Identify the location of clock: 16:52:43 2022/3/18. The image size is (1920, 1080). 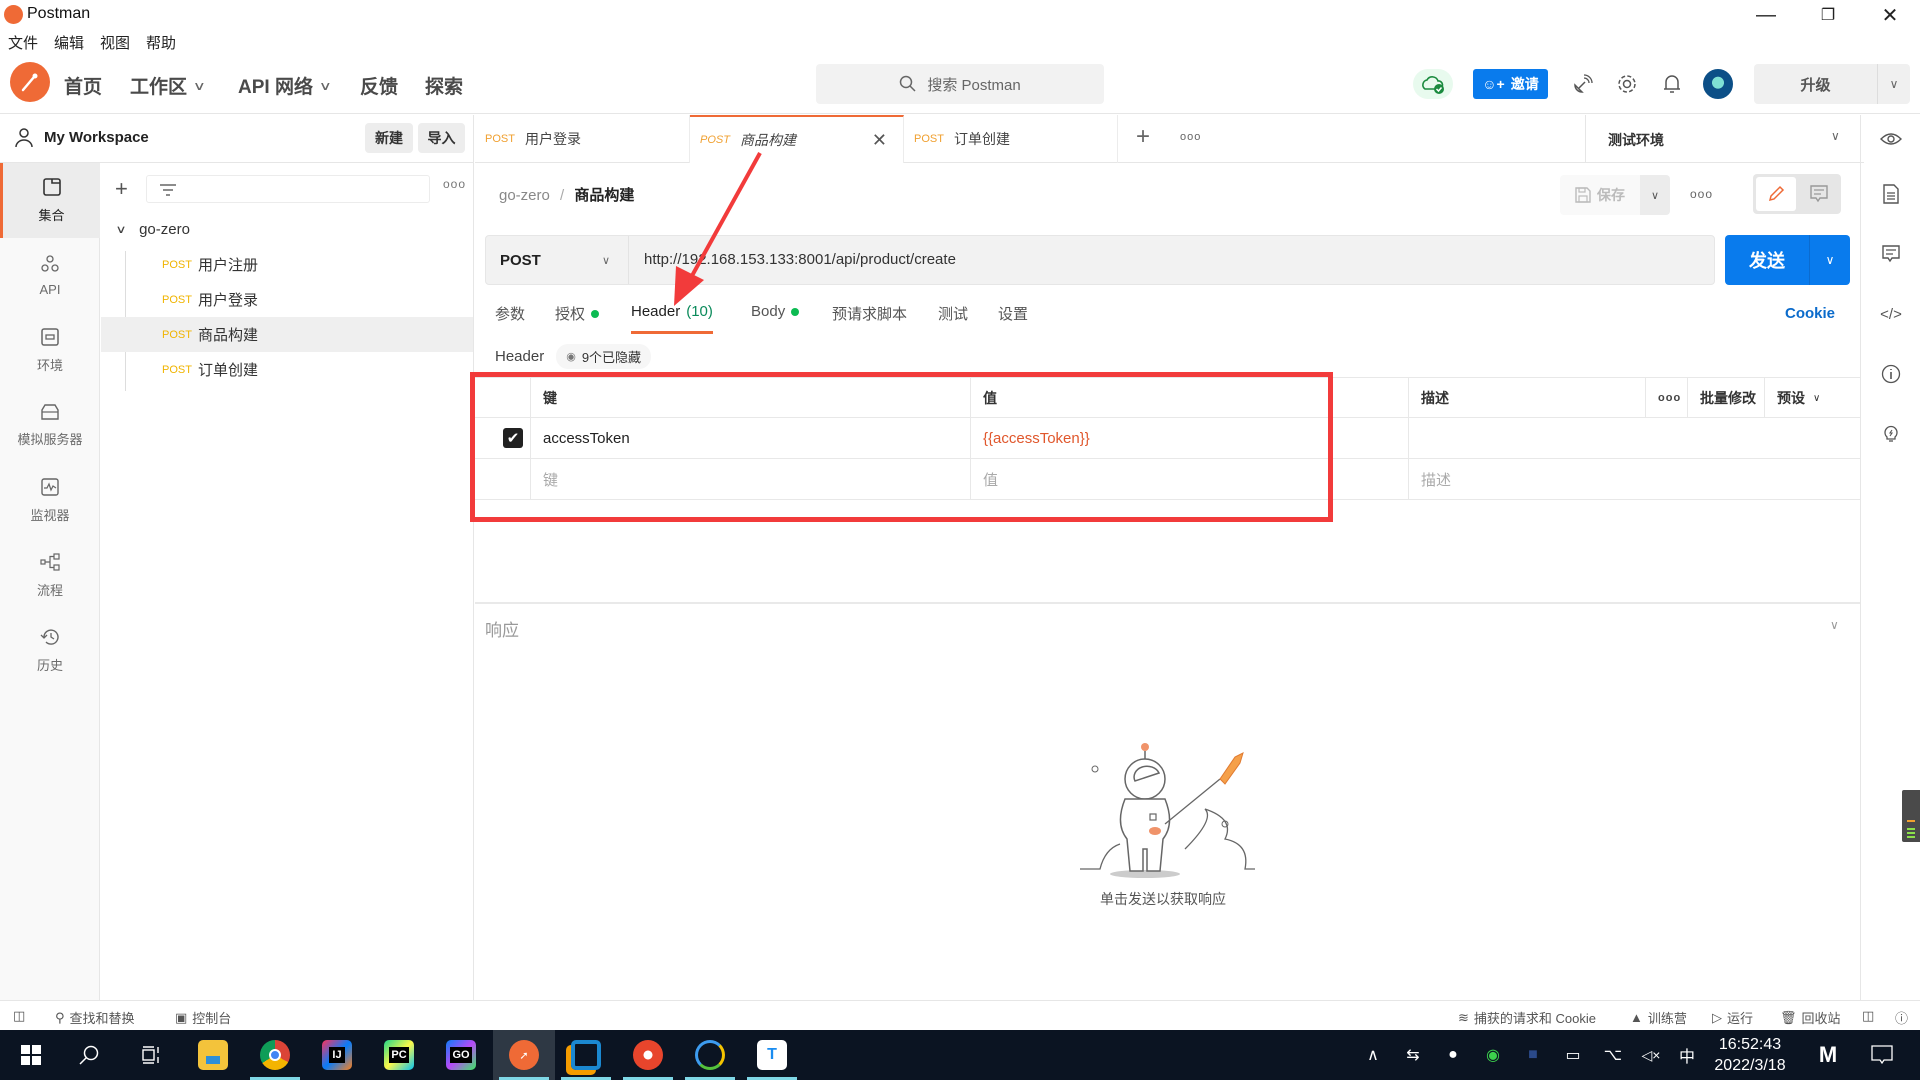
(1750, 1055).